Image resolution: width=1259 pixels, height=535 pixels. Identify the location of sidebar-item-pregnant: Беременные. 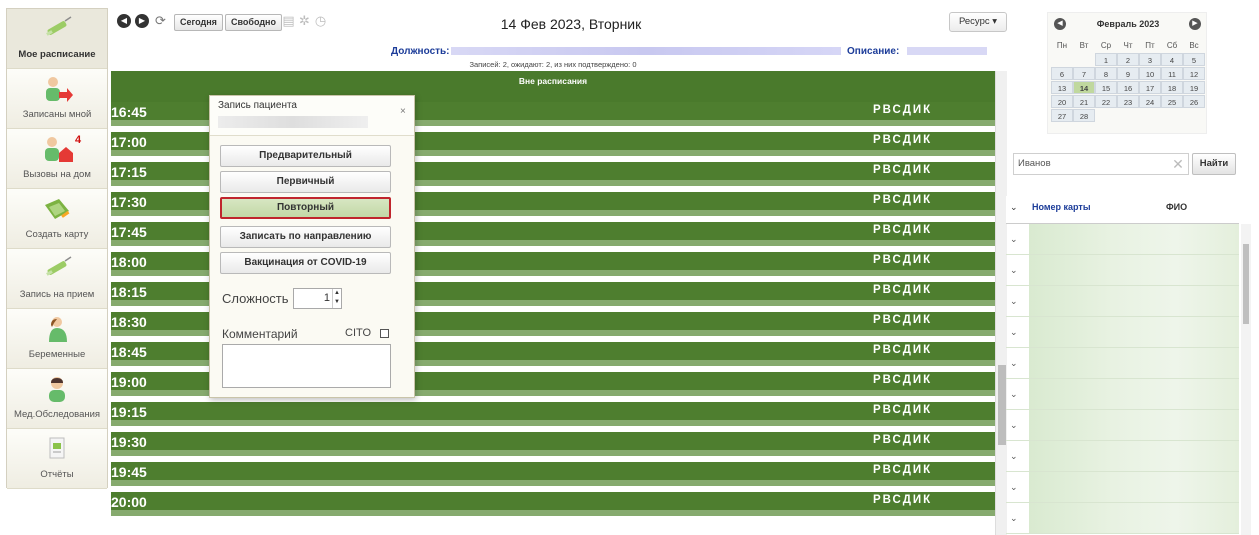
(57, 339).